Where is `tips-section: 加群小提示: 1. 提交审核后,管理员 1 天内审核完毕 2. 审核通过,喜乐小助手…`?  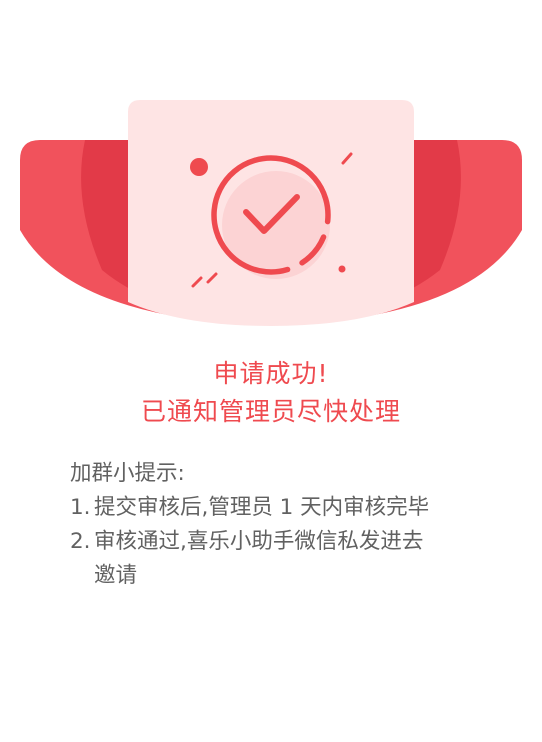 tips-section: 加群小提示: 1. 提交审核后,管理员 1 天内审核完毕 2. 审核通过,喜乐小助手… is located at coordinates (290, 525).